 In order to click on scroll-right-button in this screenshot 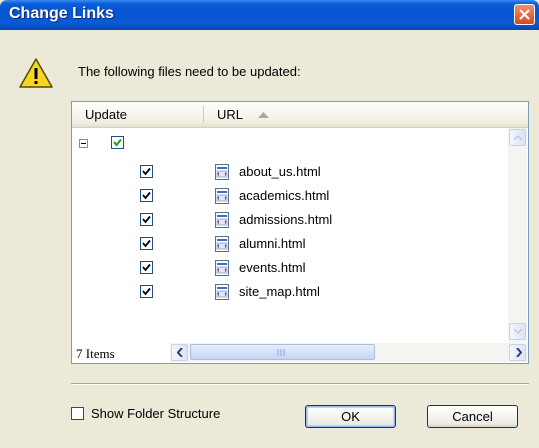, I will do `click(517, 352)`.